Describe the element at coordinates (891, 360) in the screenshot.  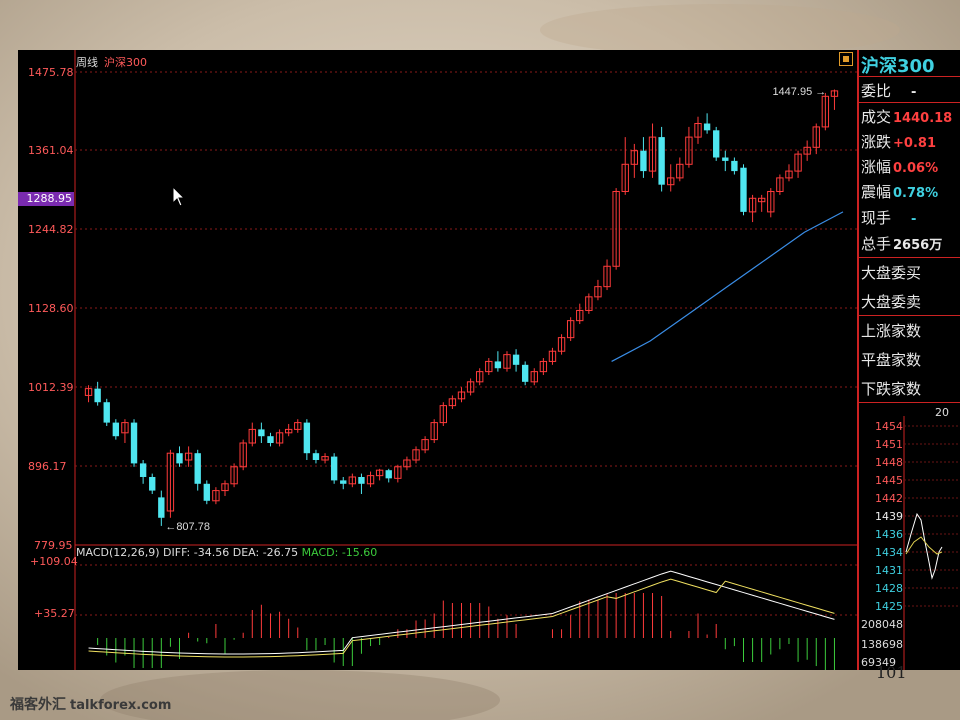
I see `pingpan-row: 平盘家数` at that location.